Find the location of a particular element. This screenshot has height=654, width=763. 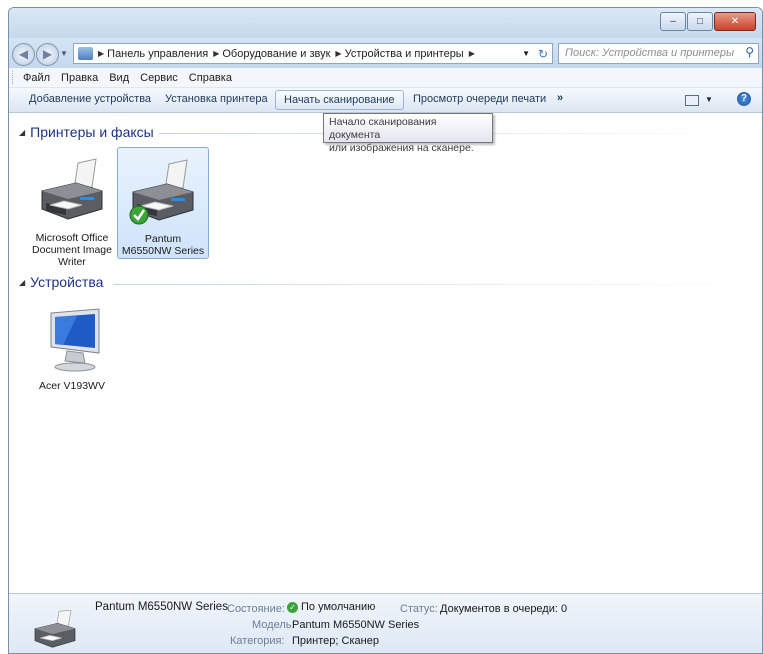

device-item-pantum-m6550nw: Pantum M6550NW Series is located at coordinates (163, 203).